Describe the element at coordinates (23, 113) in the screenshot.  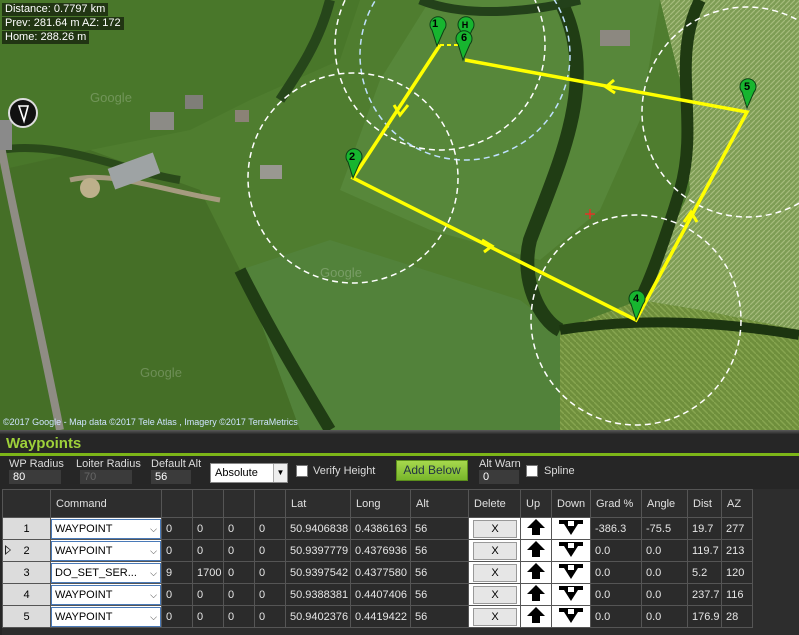
I see `compass-icon` at that location.